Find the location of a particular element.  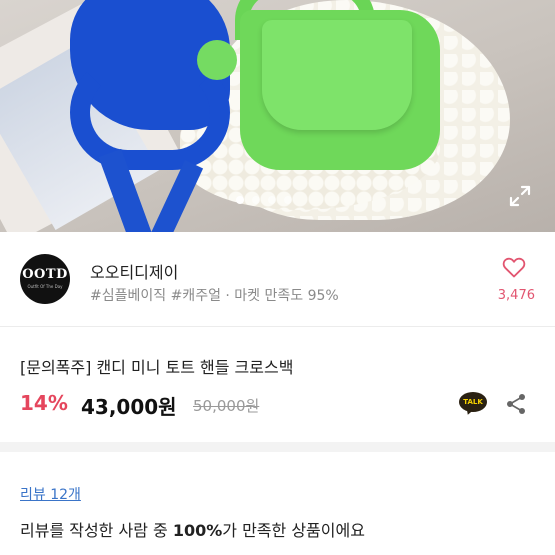

seller-avatar: OOTD Outfit Of The Day is located at coordinates (45, 279).